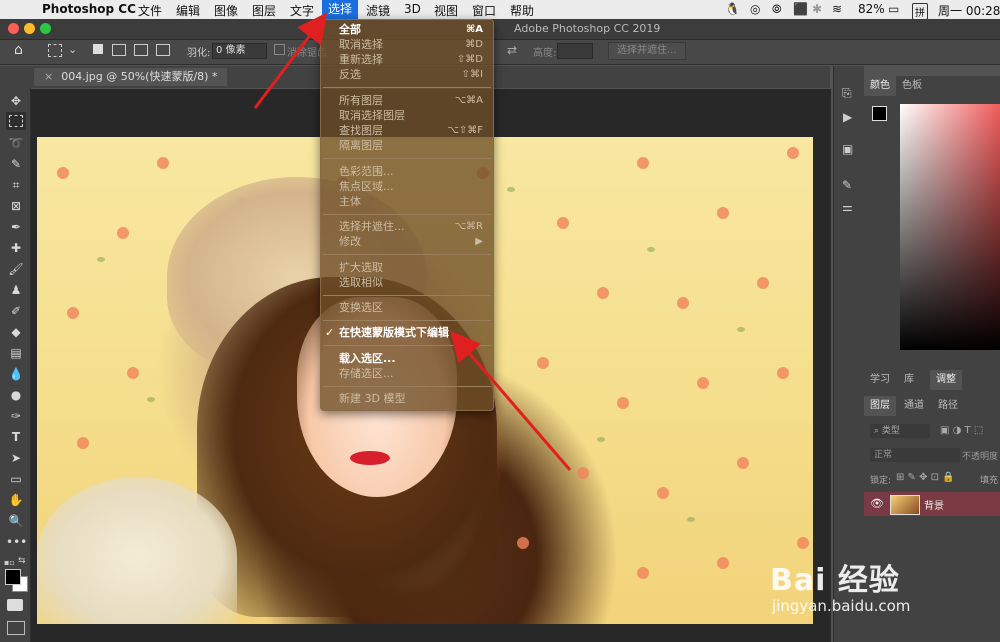  Describe the element at coordinates (407, 115) in the screenshot. I see `menu-item-deselect-layers: 取消选择图层` at that location.